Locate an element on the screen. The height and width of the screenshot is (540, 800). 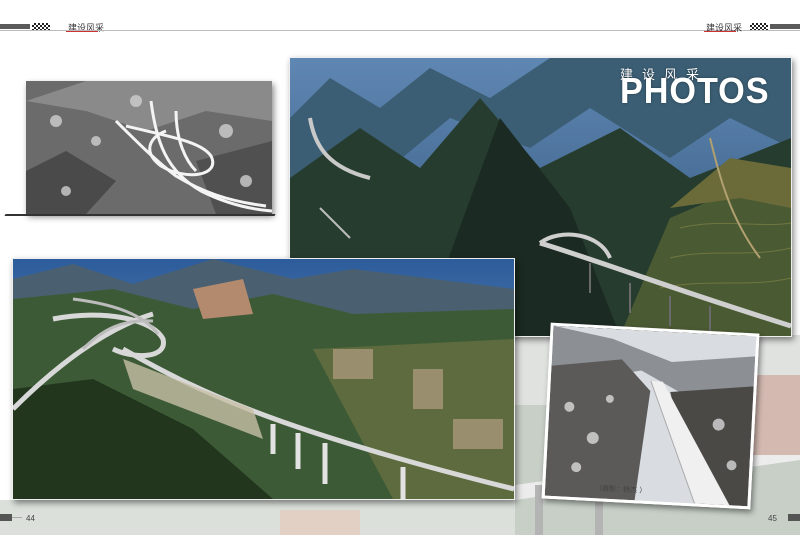
footer-tab-left is located at coordinates (6, 517).